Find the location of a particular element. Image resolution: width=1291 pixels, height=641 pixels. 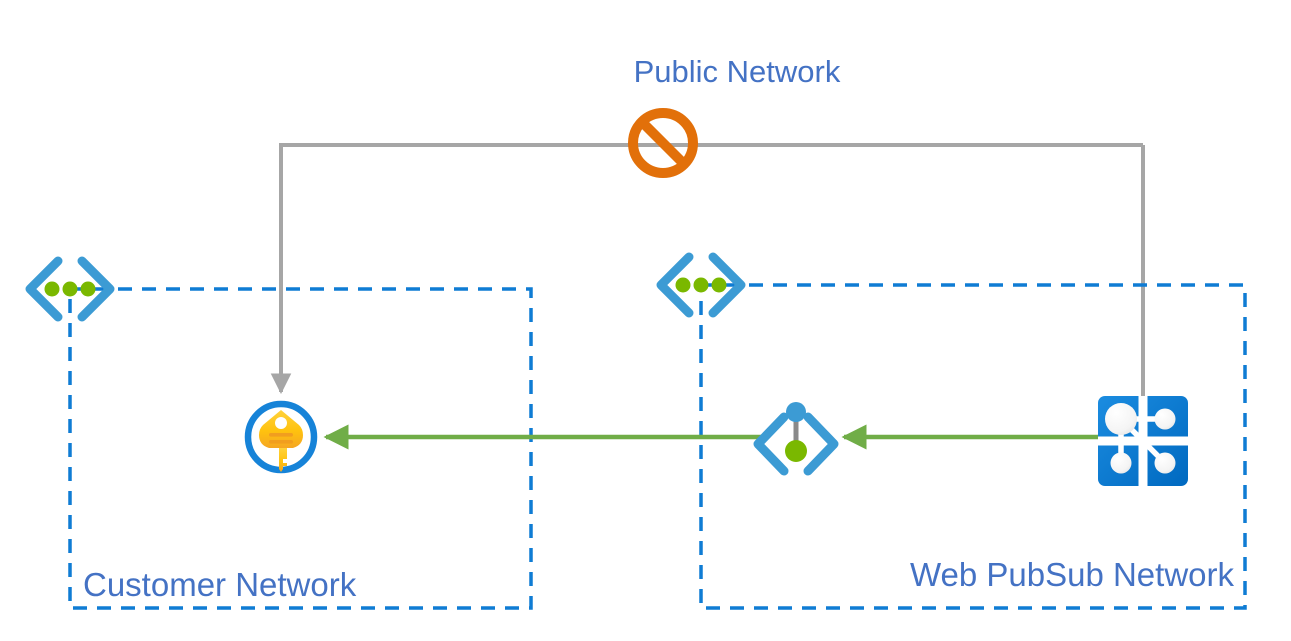

key-icon-hole is located at coordinates (281, 423).